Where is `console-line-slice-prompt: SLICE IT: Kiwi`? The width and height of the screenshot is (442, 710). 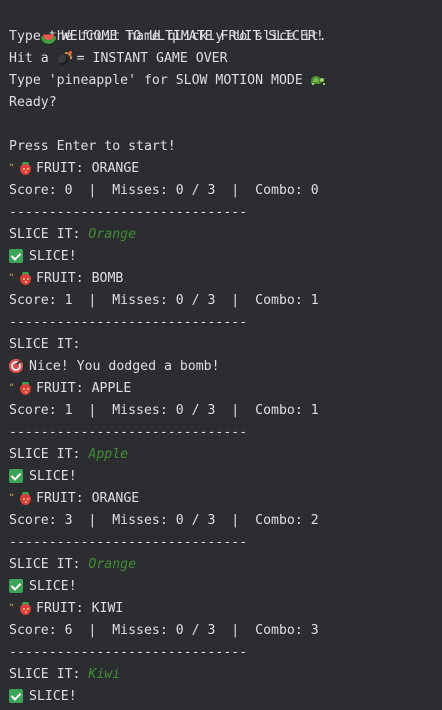
console-line-slice-prompt: SLICE IT: Kiwi is located at coordinates (225, 675).